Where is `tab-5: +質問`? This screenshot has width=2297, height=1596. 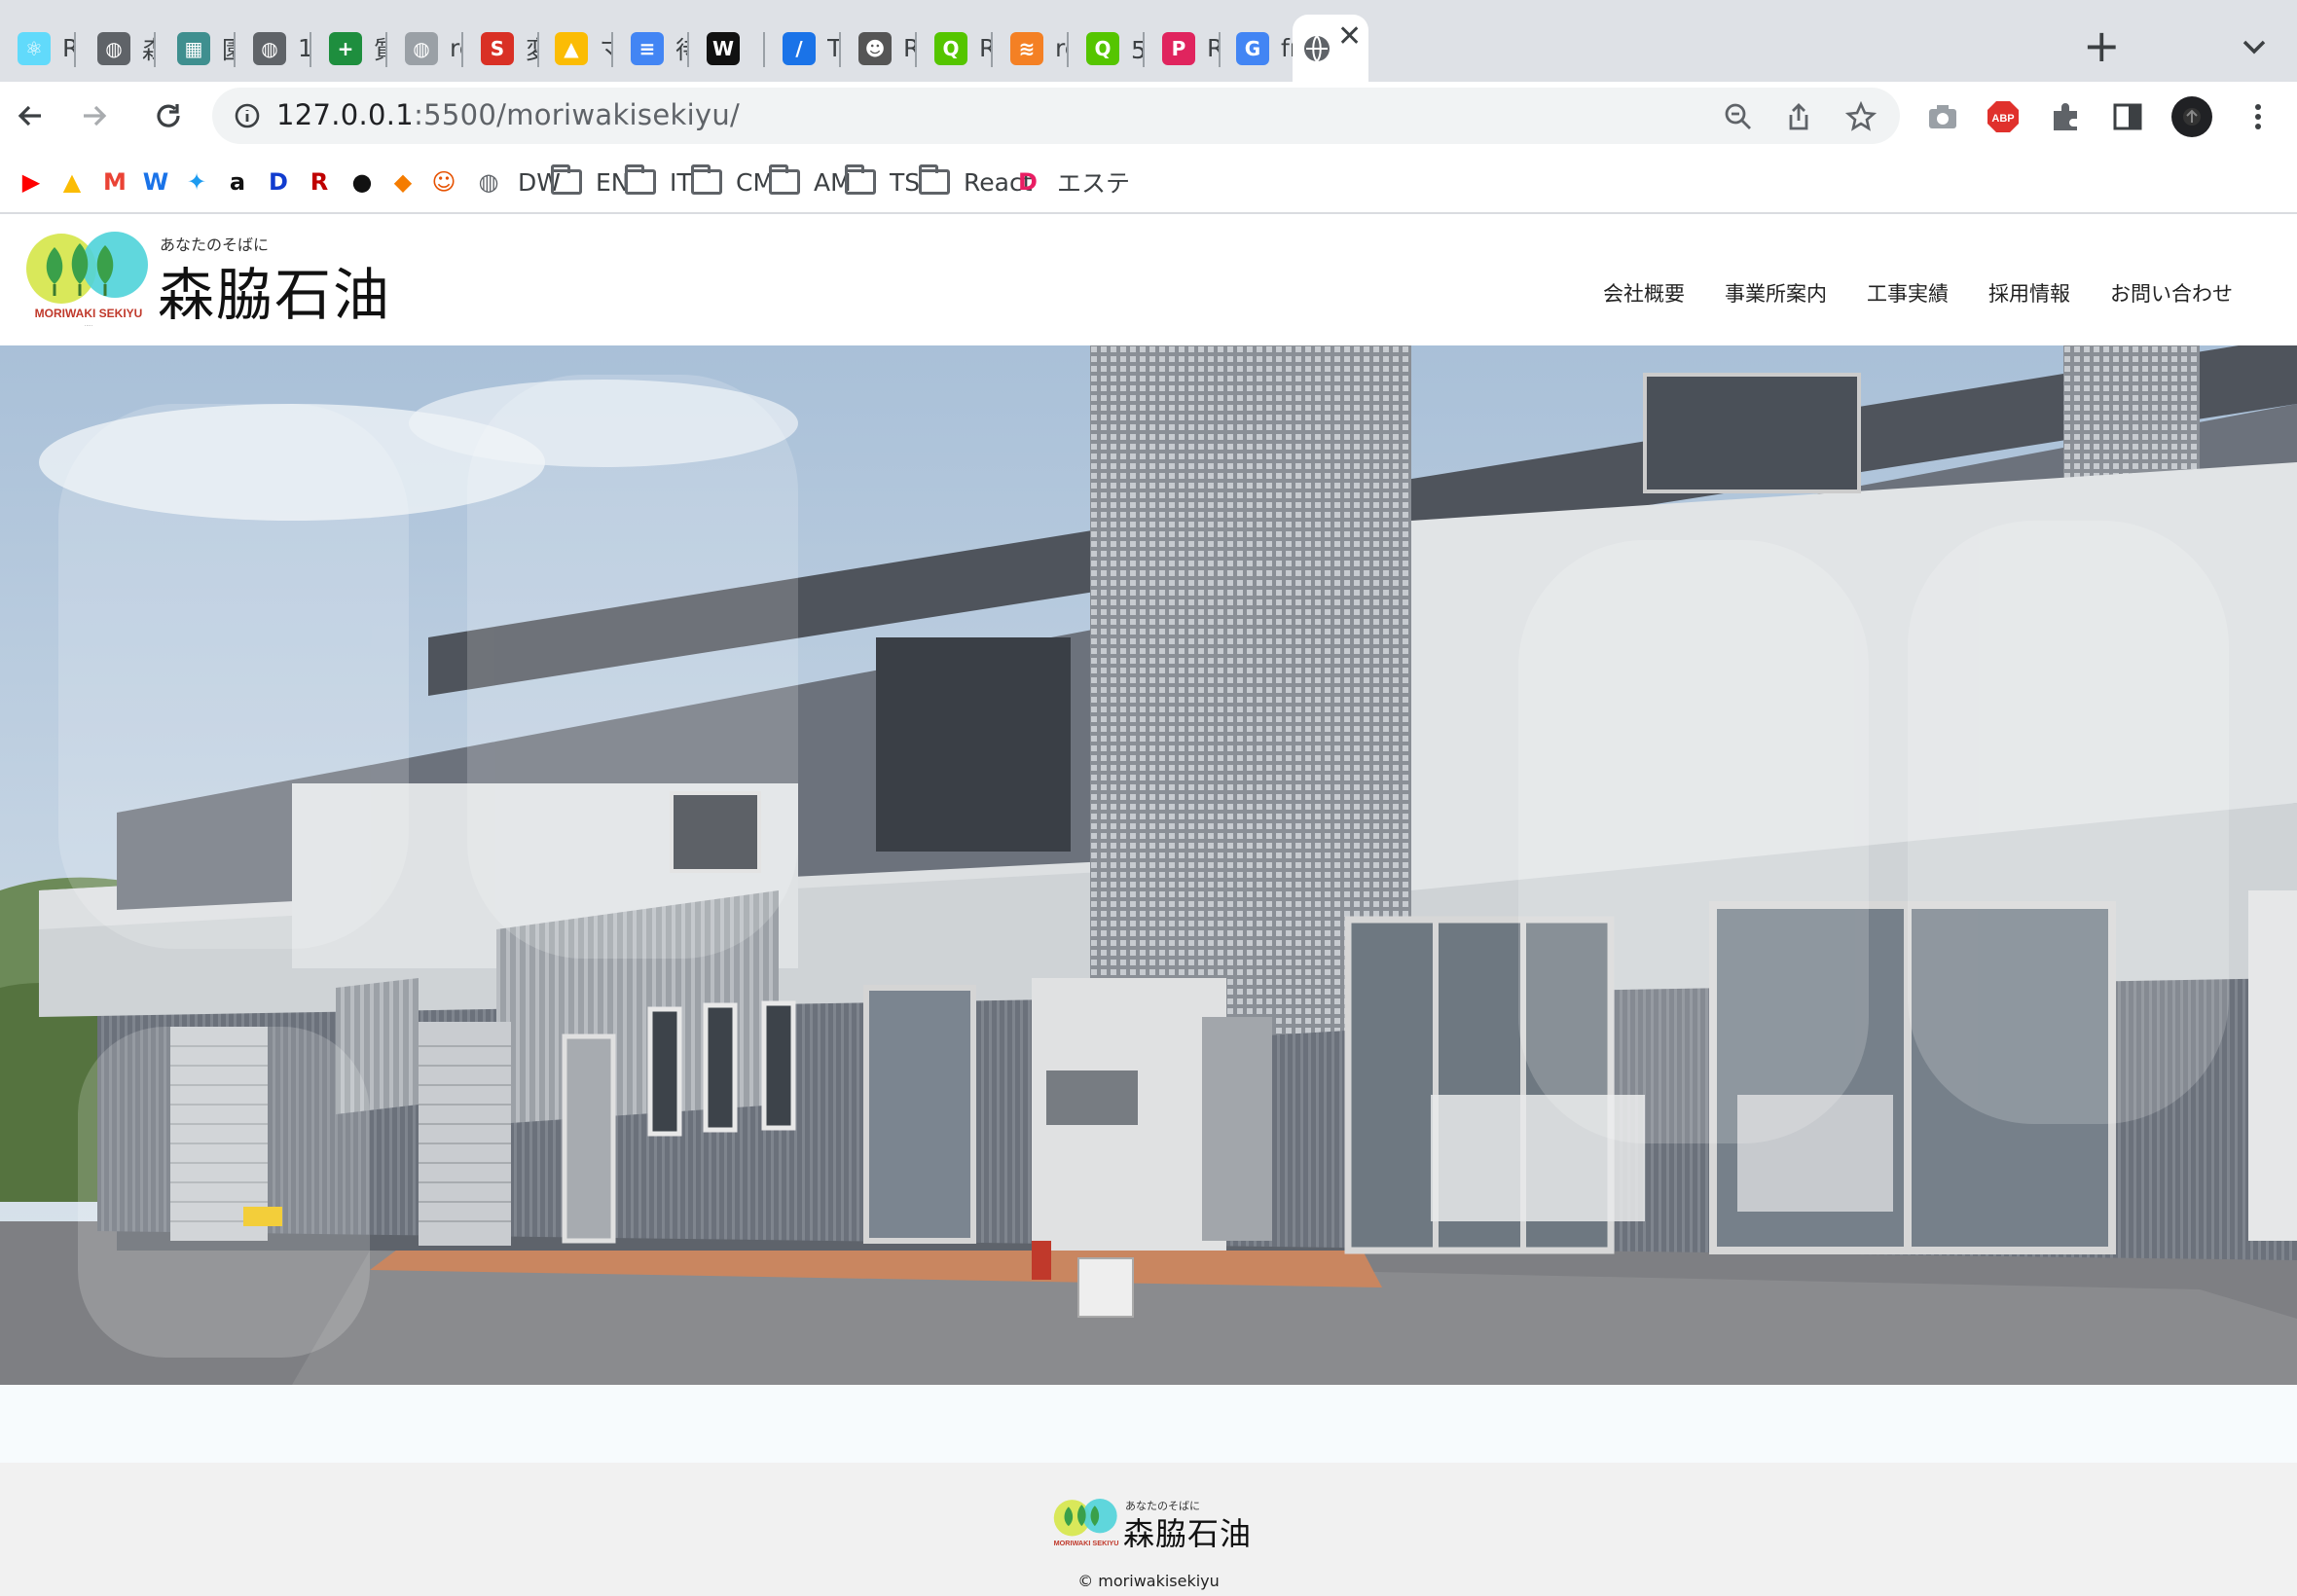
tab-5: +質問 is located at coordinates (349, 48).